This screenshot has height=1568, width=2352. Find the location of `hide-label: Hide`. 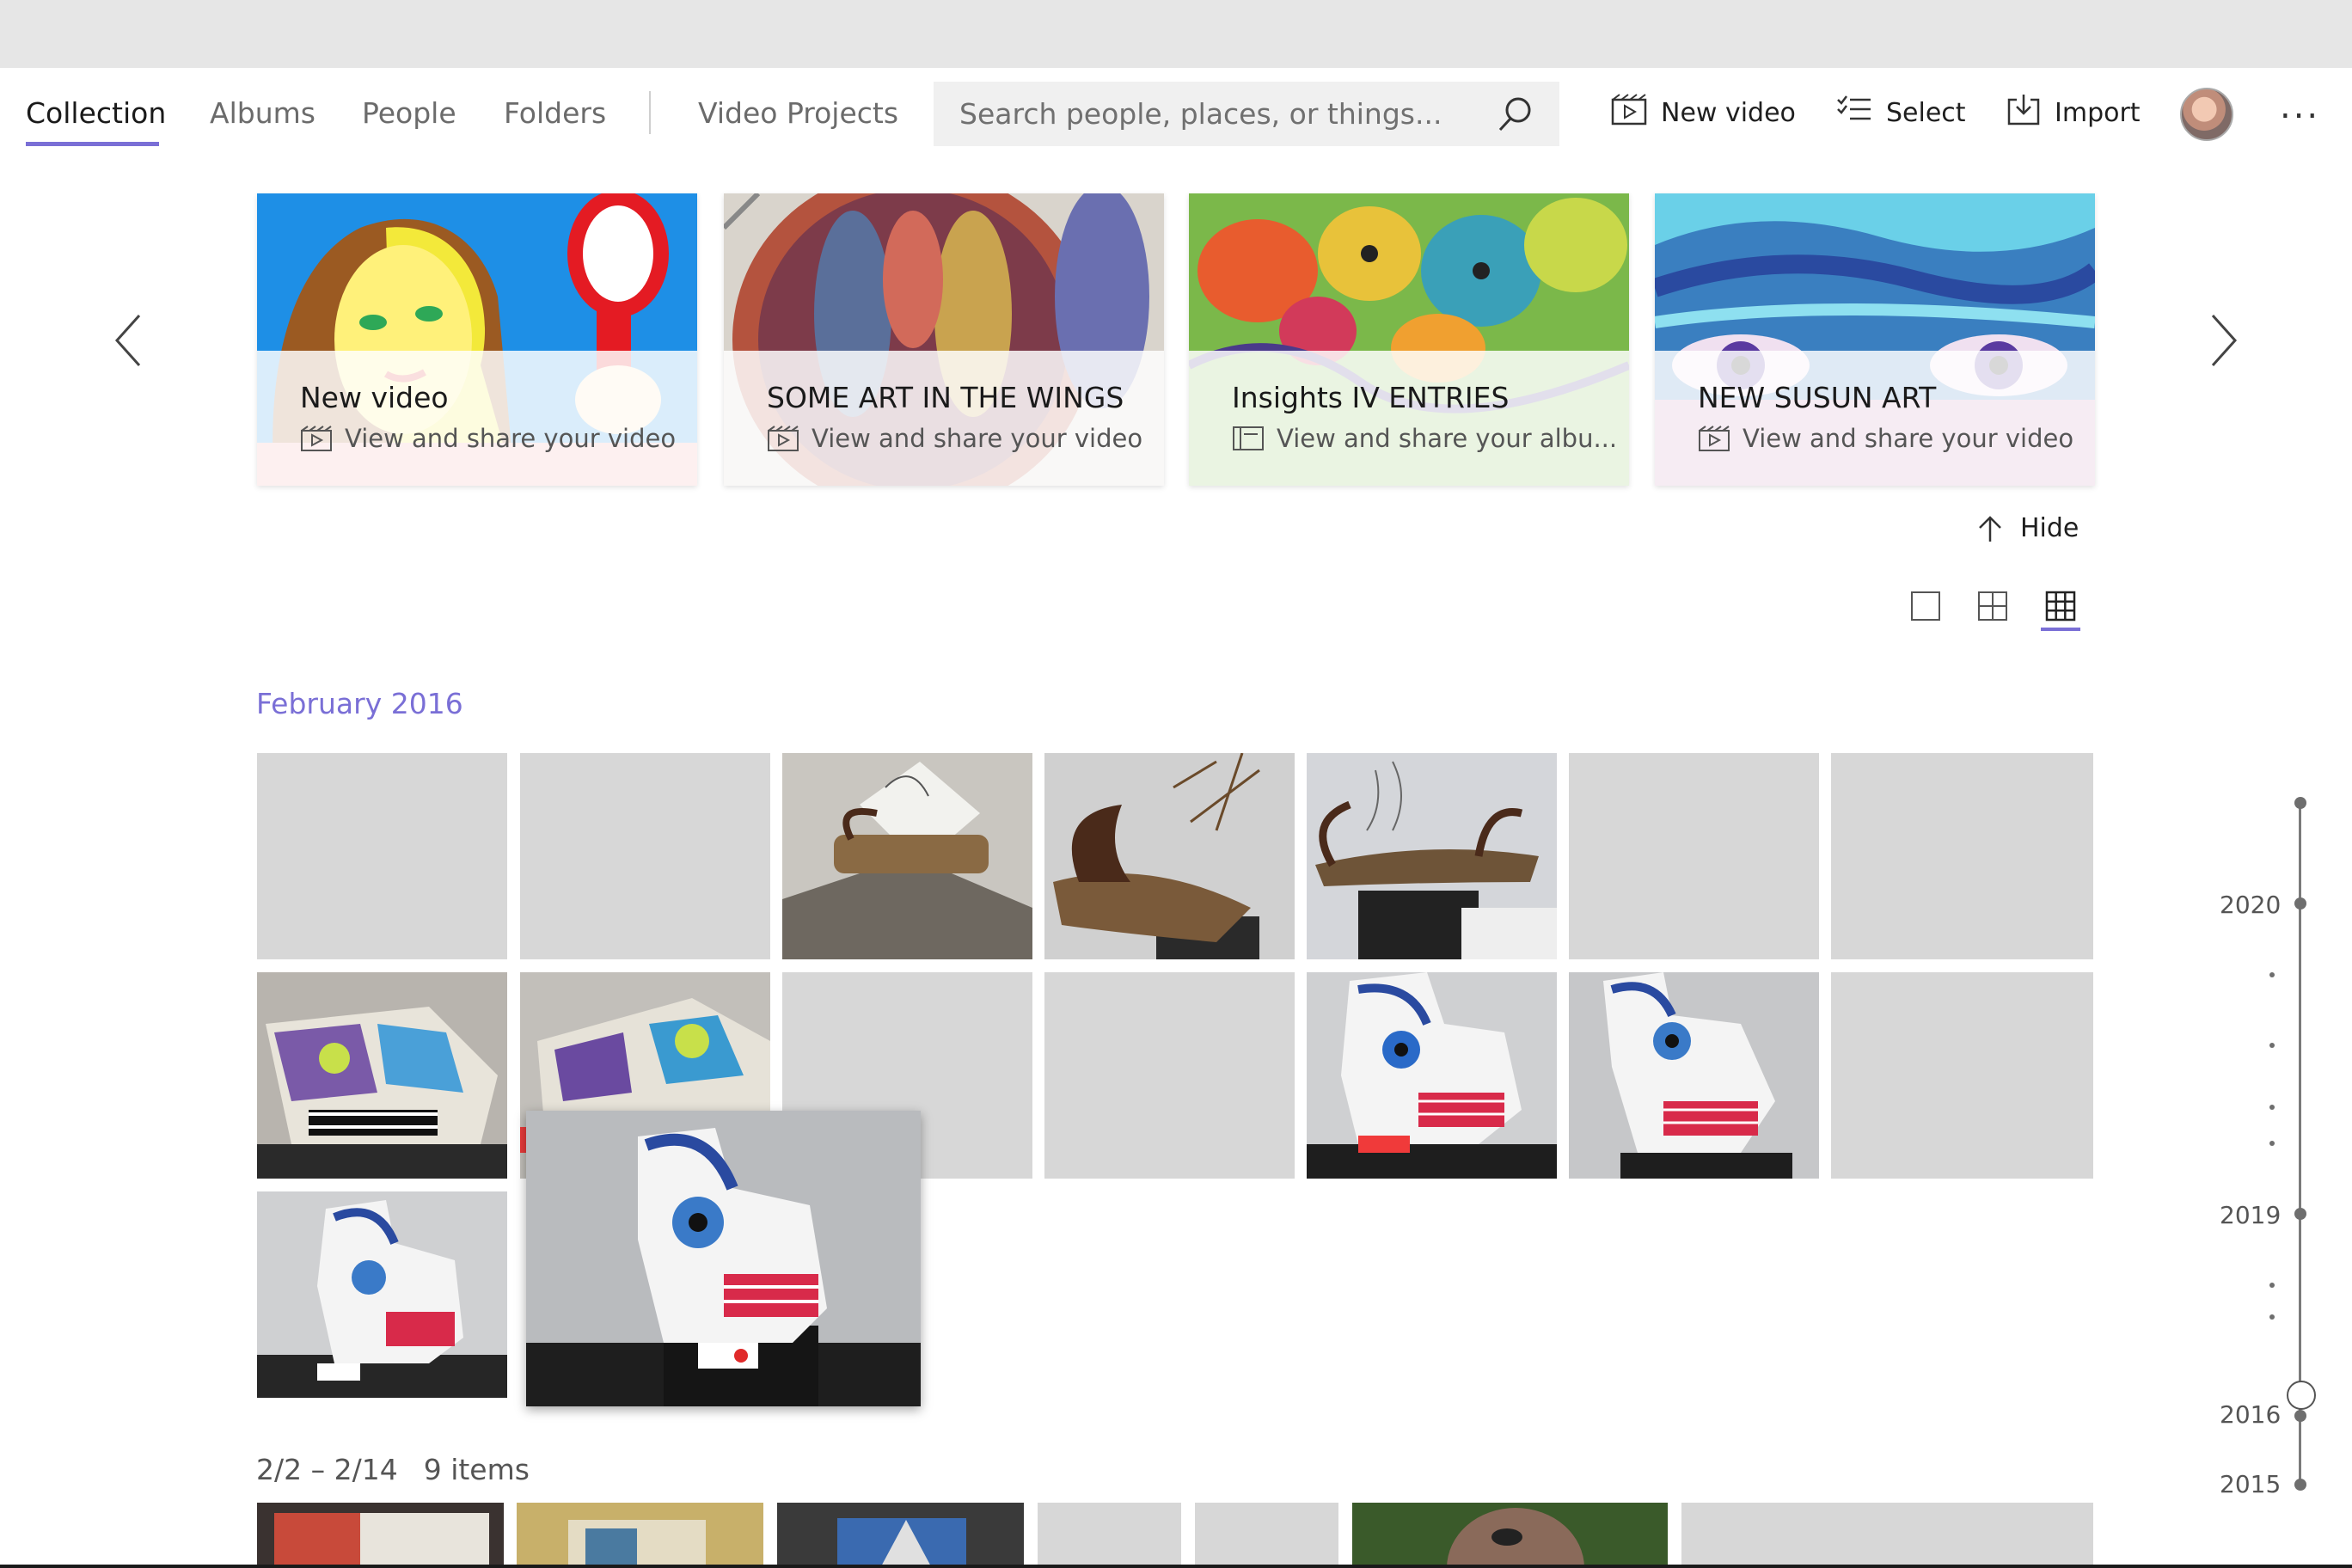

hide-label: Hide is located at coordinates (2049, 528).